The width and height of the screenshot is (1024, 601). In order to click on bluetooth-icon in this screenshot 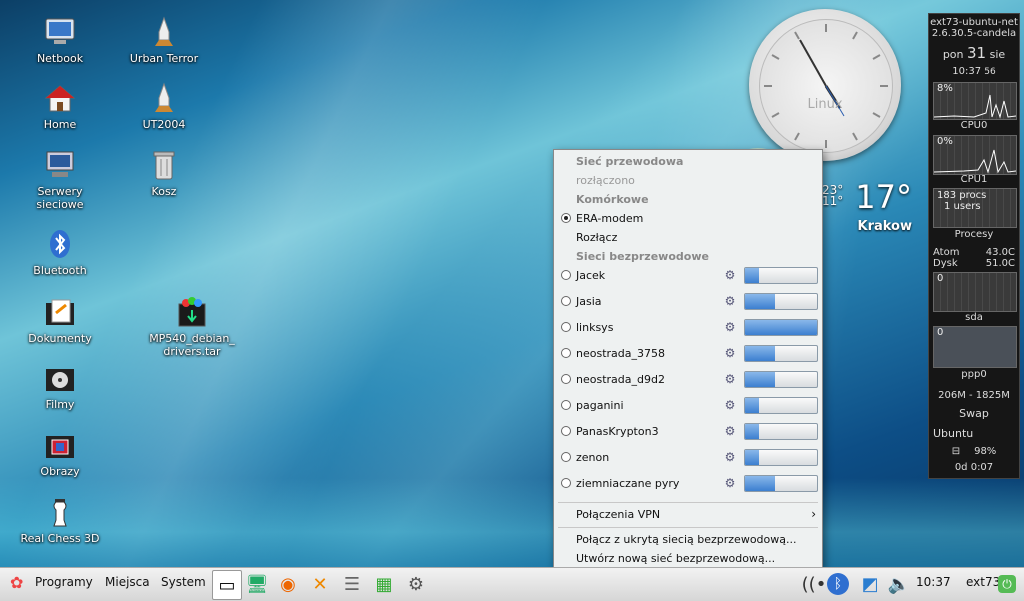, I will do `click(60, 244)`.